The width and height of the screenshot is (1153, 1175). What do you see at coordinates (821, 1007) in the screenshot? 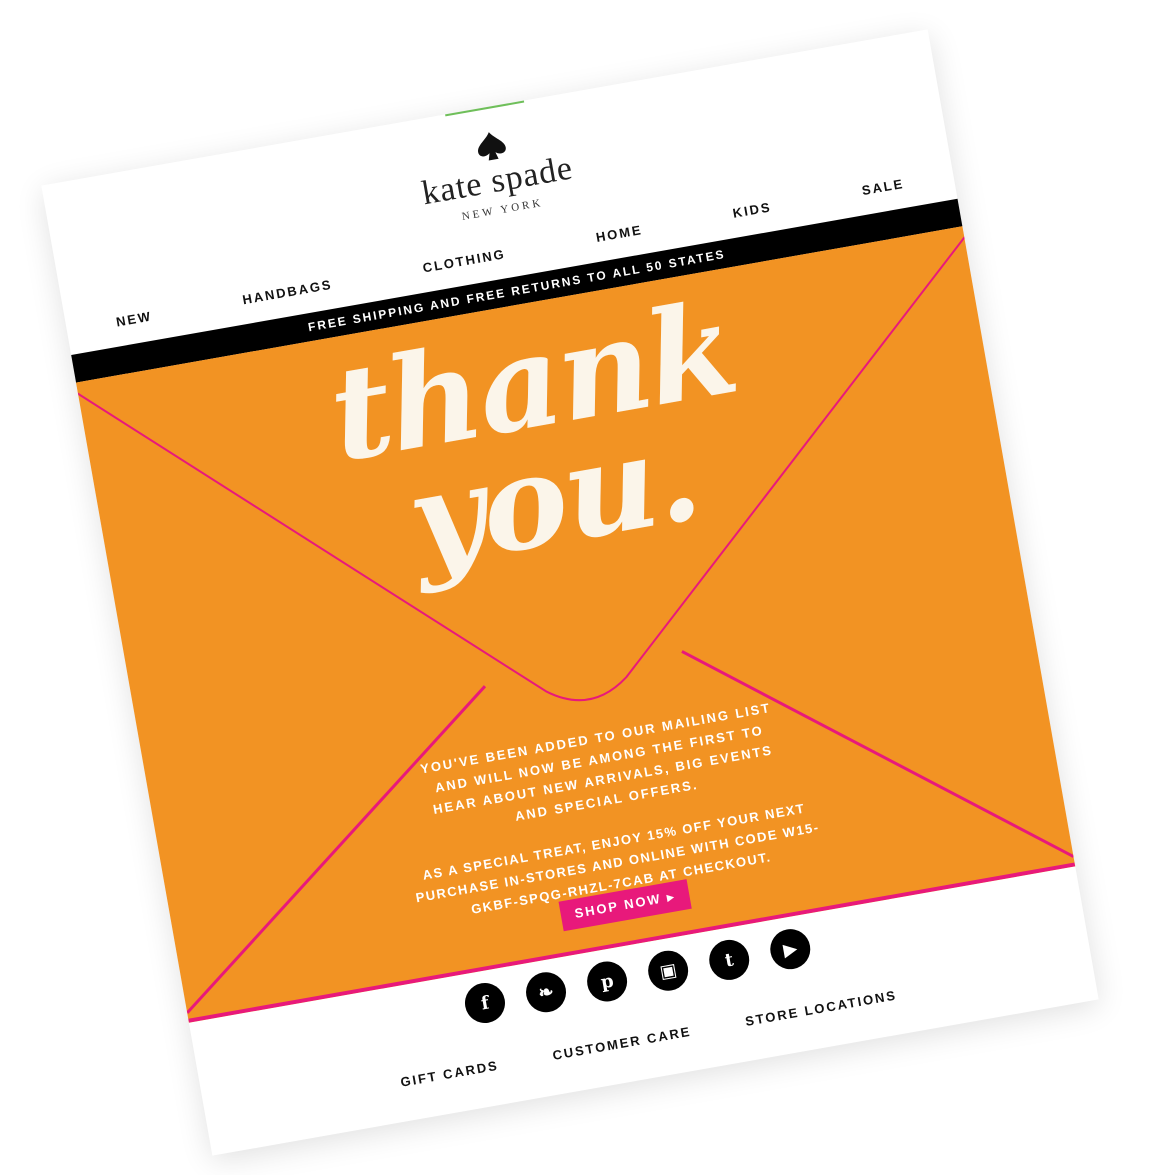
I see `footer-link-store-locations: STORE LOCATIONS` at bounding box center [821, 1007].